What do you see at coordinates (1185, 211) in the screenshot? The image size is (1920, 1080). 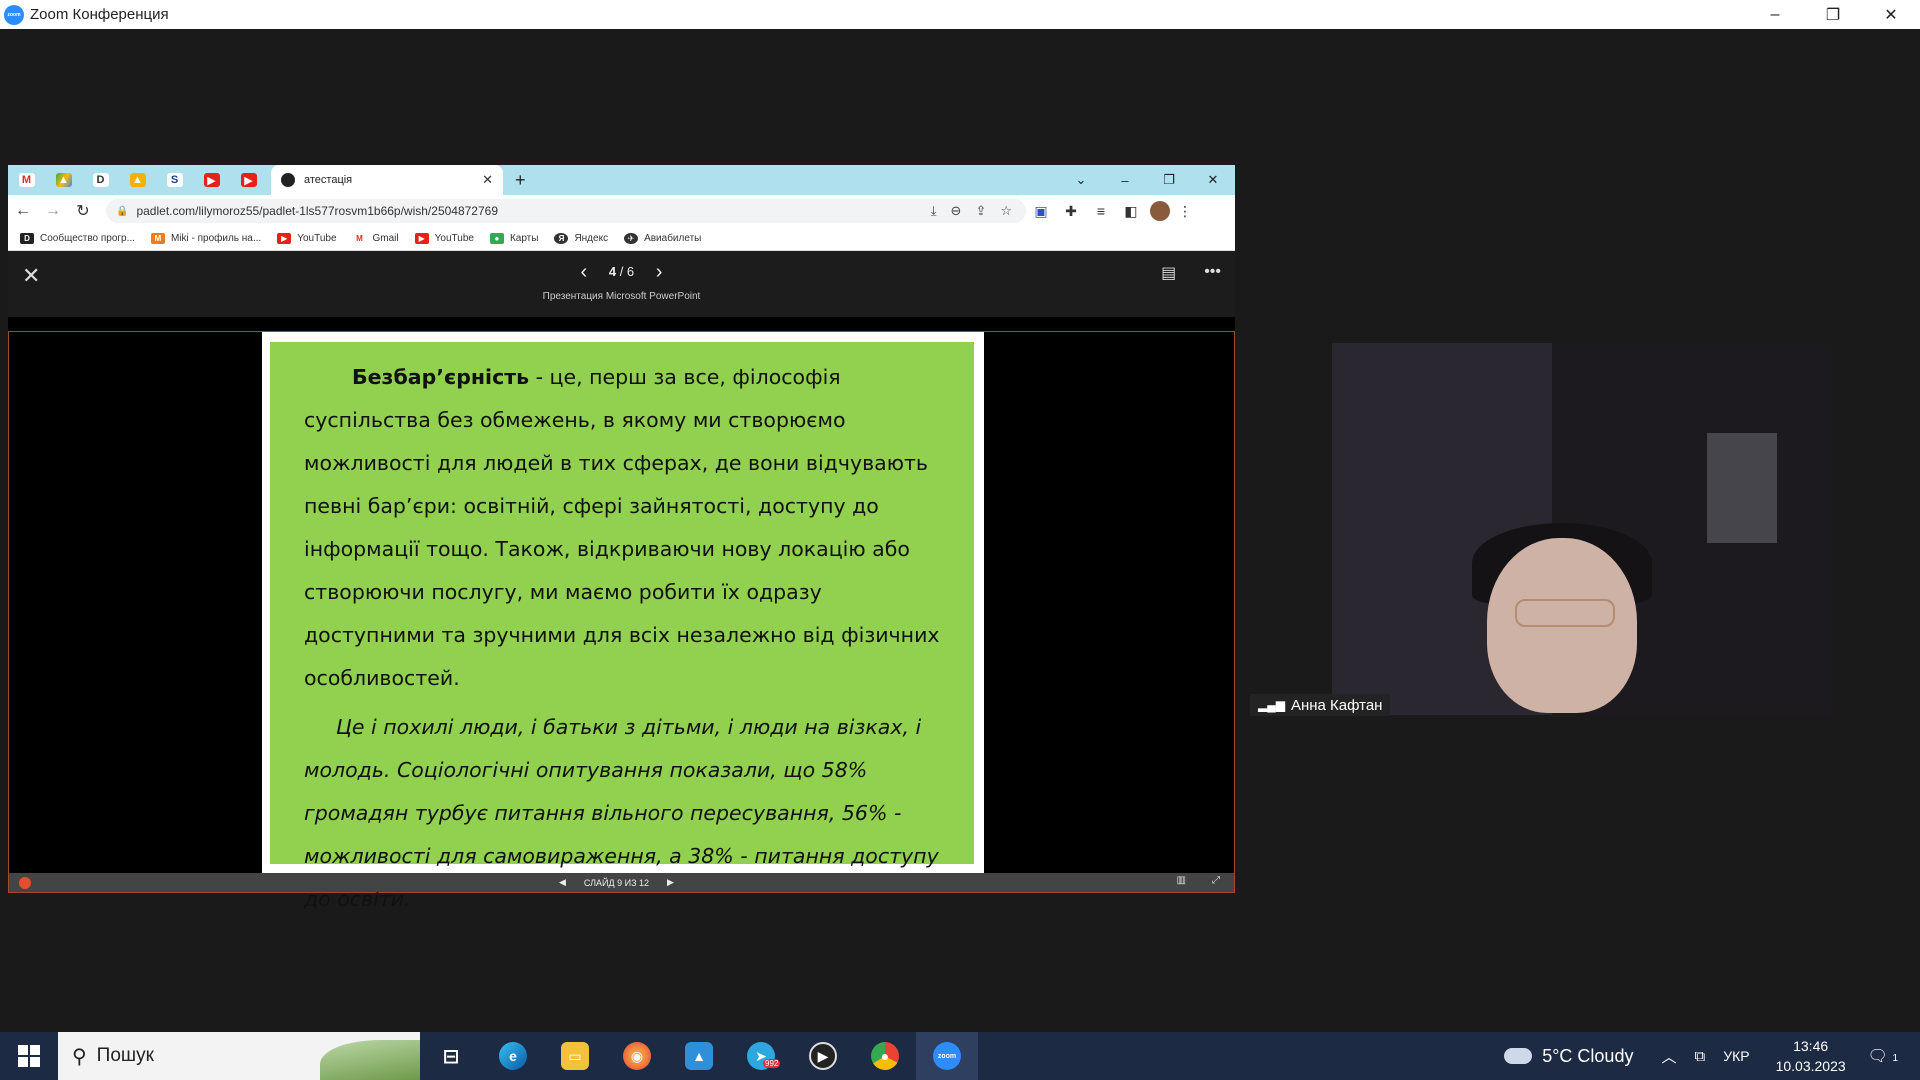 I see `menu-icon: ⋮` at bounding box center [1185, 211].